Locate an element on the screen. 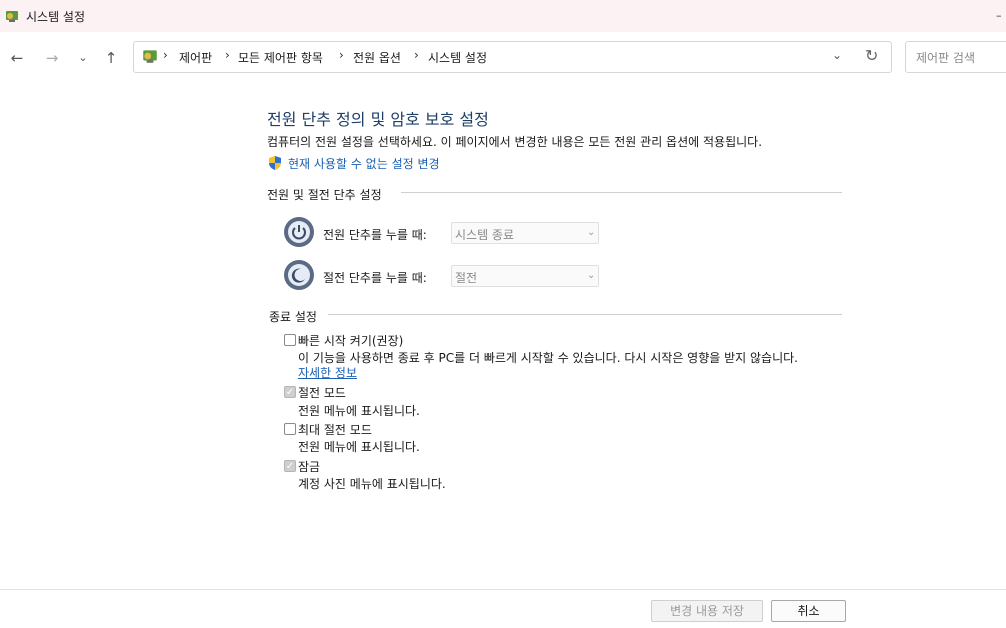 The width and height of the screenshot is (1006, 628). change-settings-link: 현재 사용할 수 없는 설정 변경 is located at coordinates (364, 163).